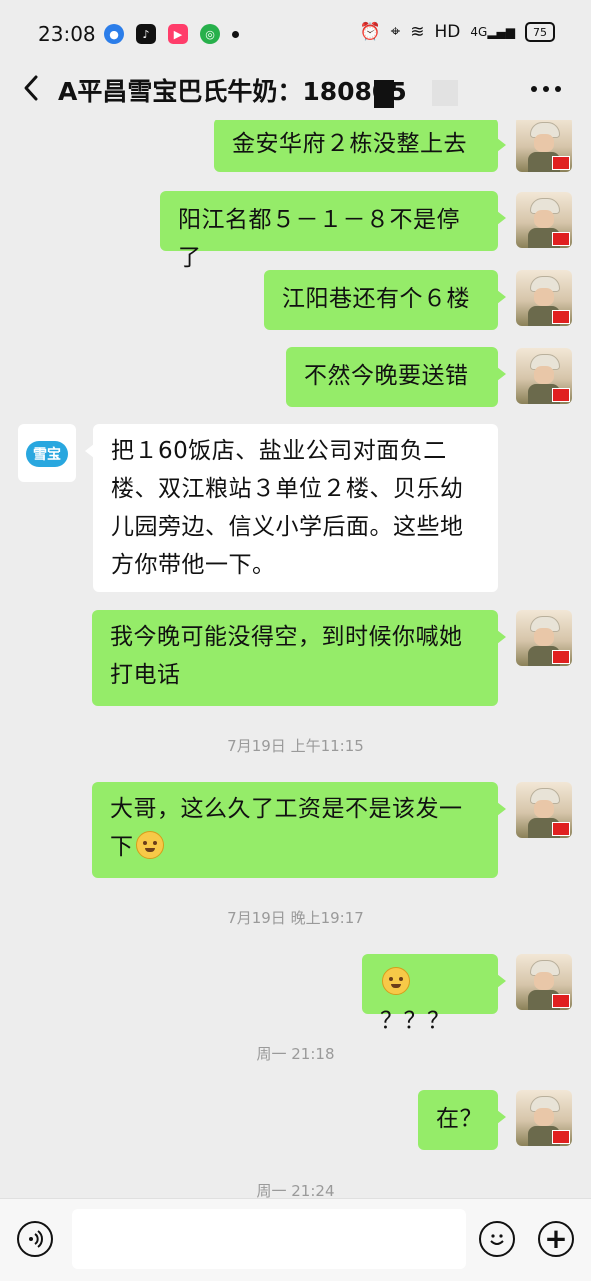 The image size is (591, 1281). I want to click on message-text-line: 打电话, so click(145, 675).